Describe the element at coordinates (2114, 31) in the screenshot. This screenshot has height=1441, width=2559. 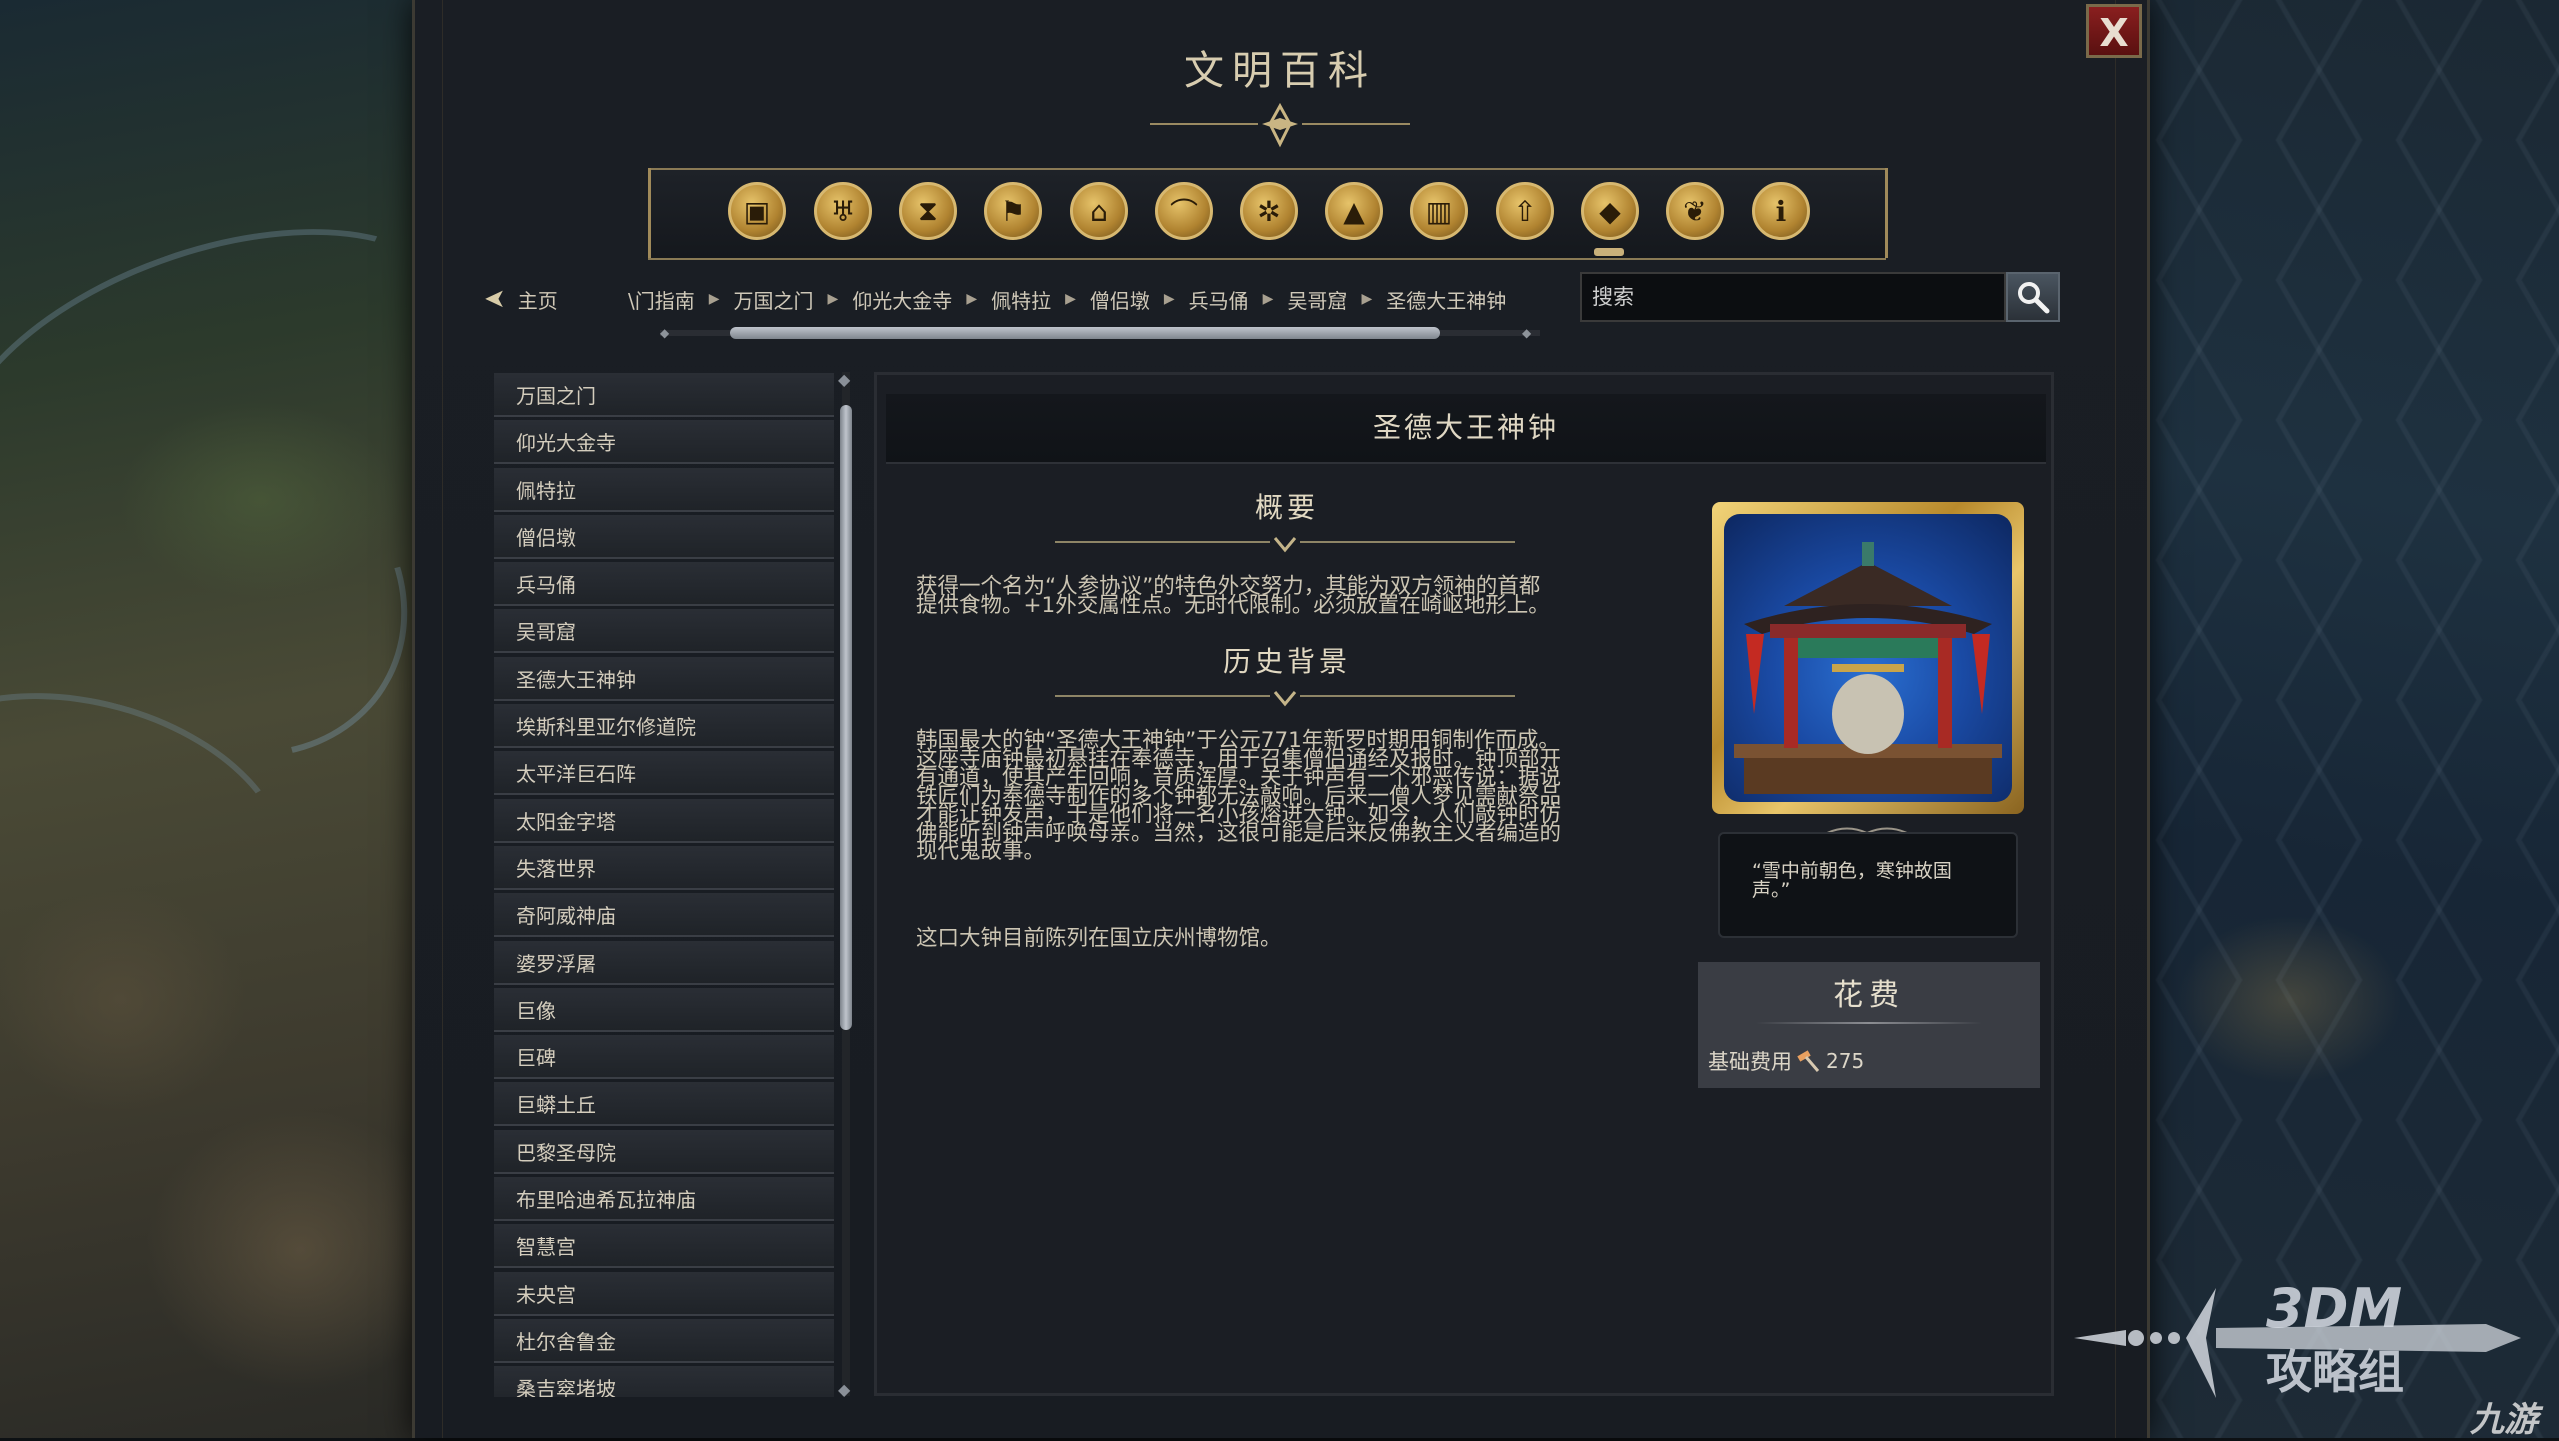
I see `close-button: X` at that location.